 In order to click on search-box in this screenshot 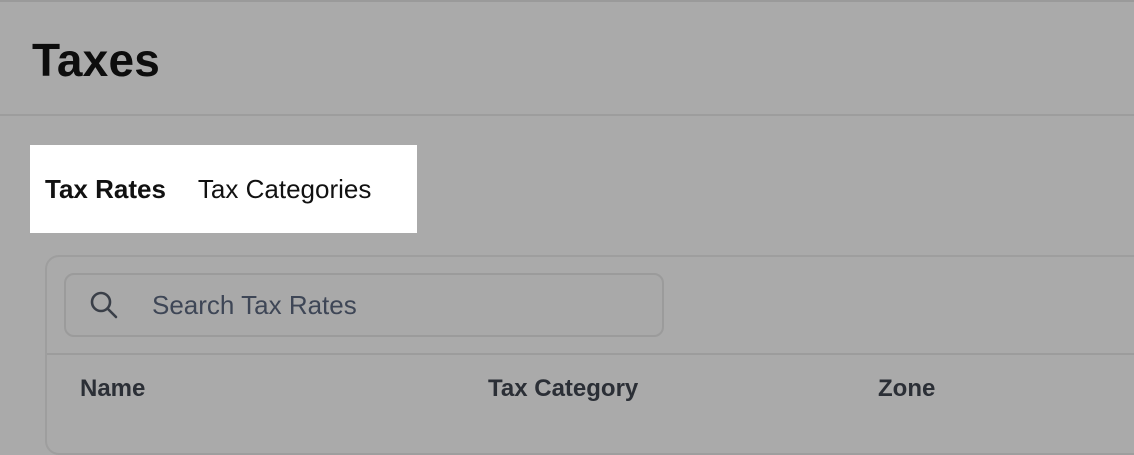, I will do `click(364, 305)`.